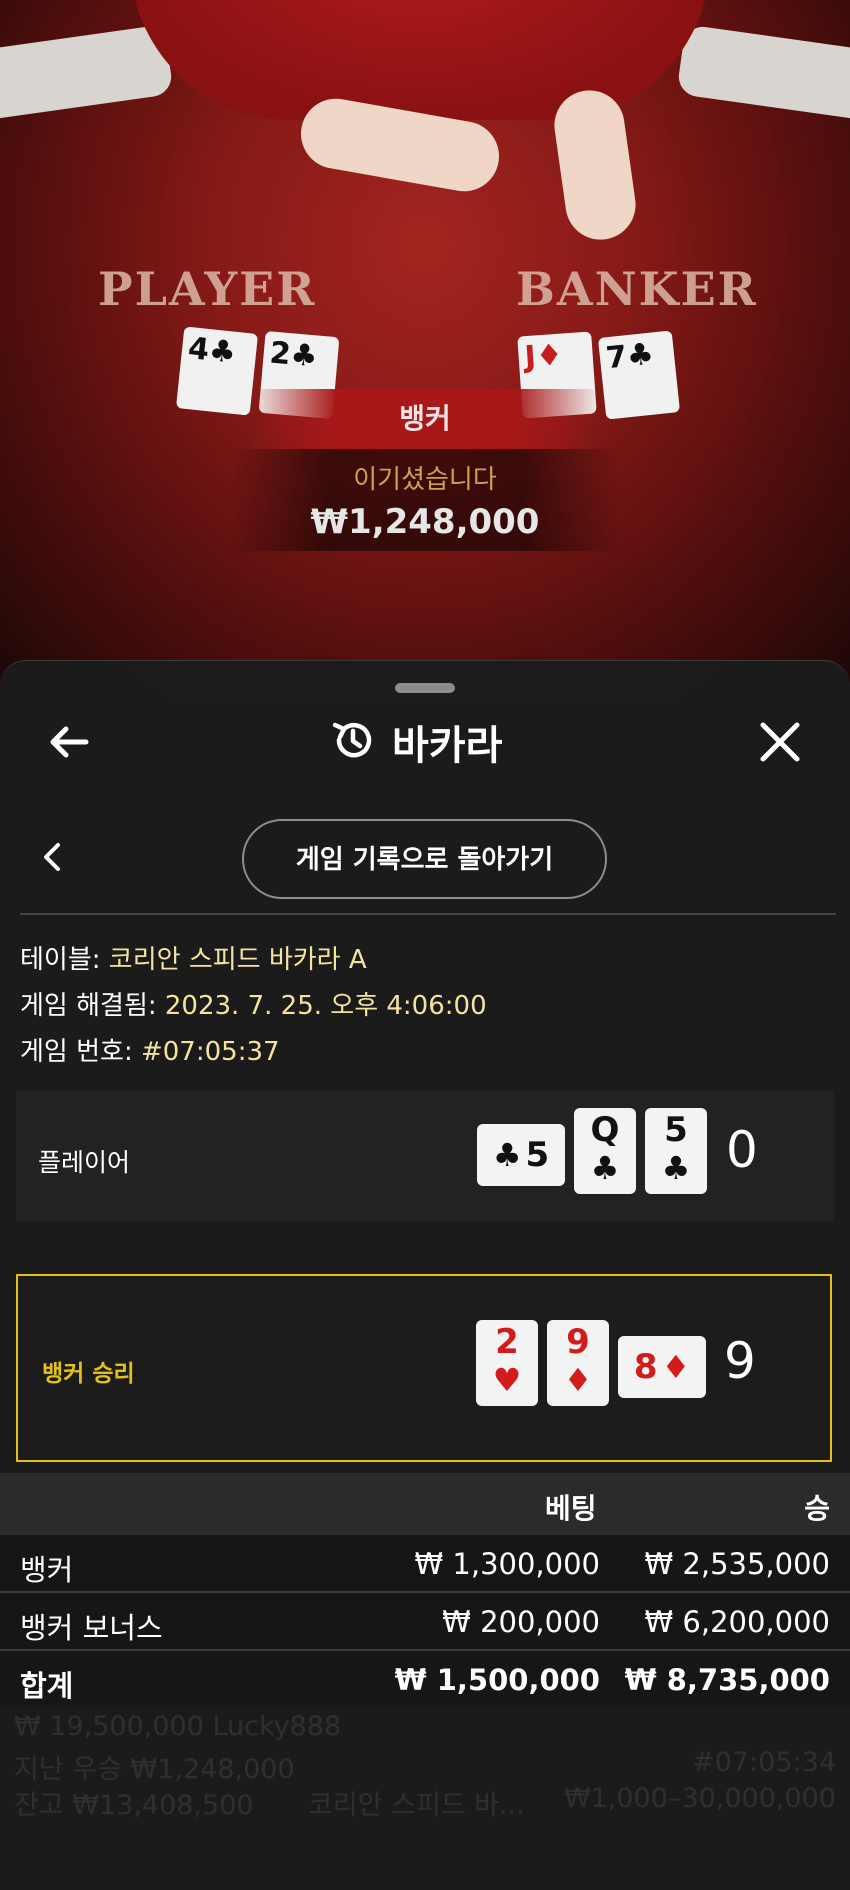 This screenshot has width=850, height=1890. What do you see at coordinates (595, 165) in the screenshot?
I see `dealer-hand-right` at bounding box center [595, 165].